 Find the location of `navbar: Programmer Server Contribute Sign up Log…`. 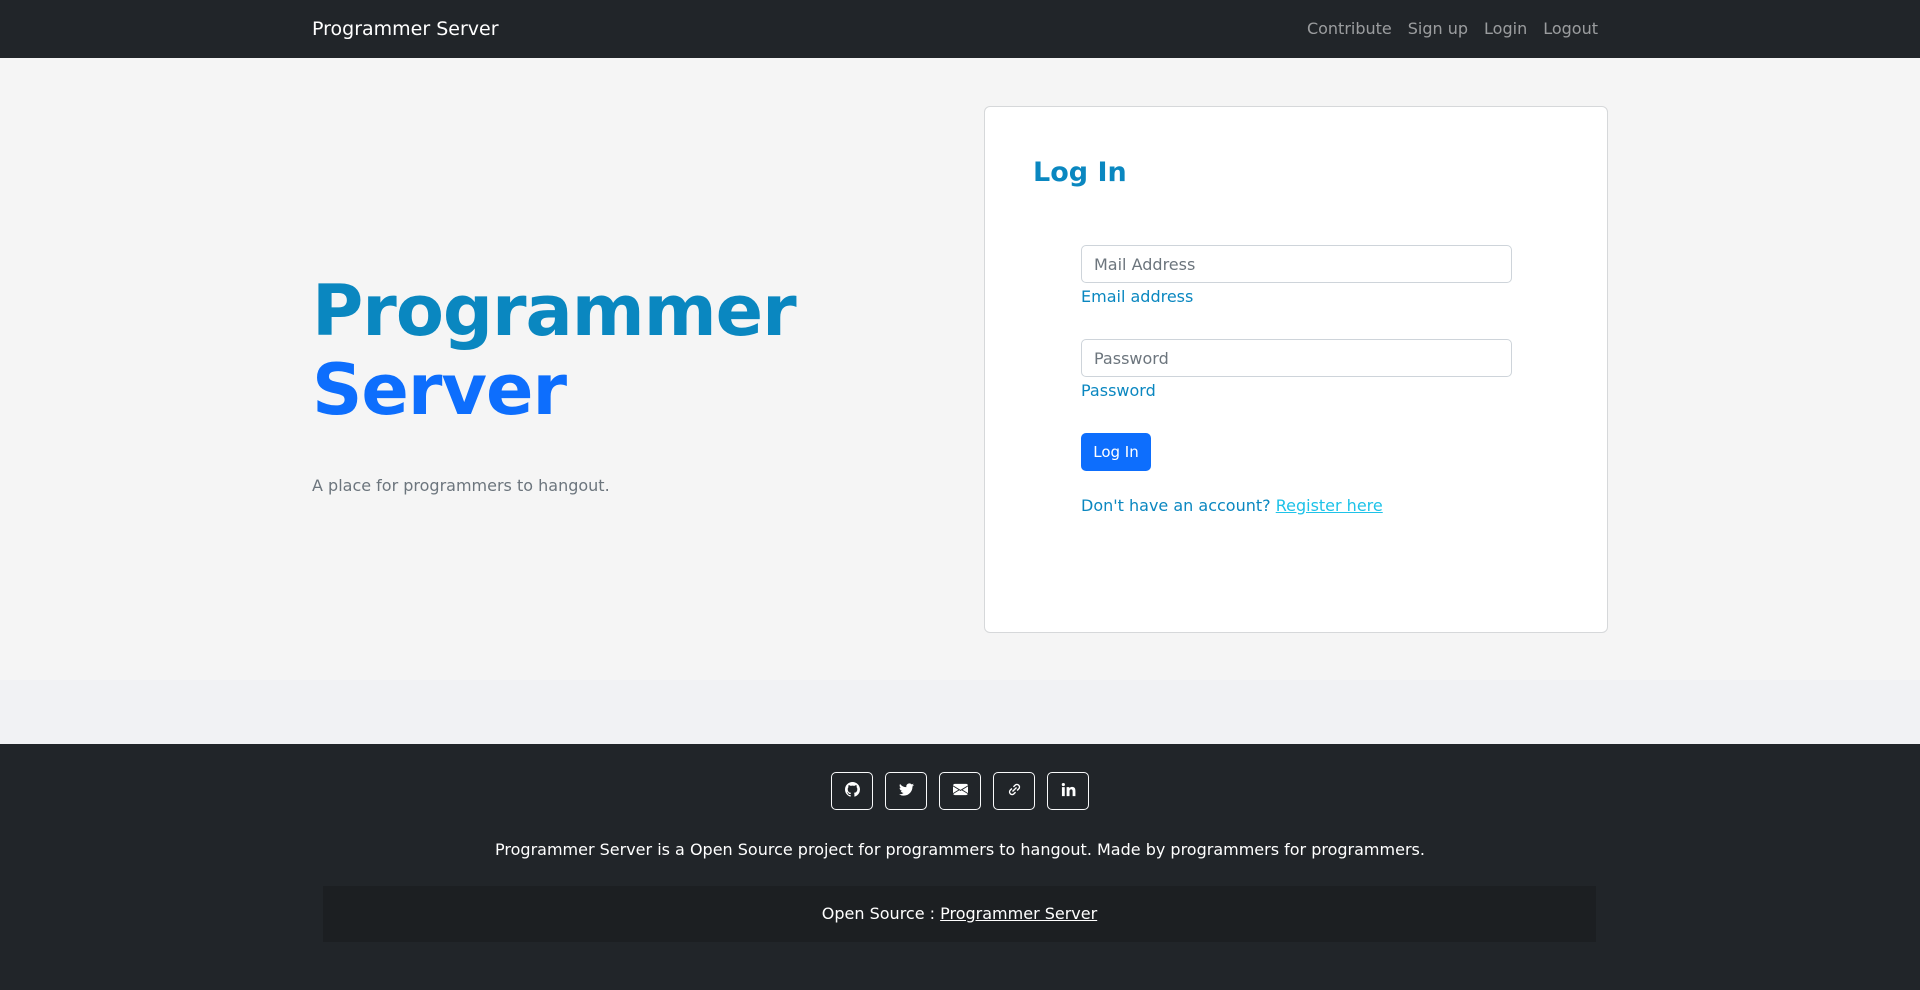

navbar: Programmer Server Contribute Sign up Log… is located at coordinates (960, 29).